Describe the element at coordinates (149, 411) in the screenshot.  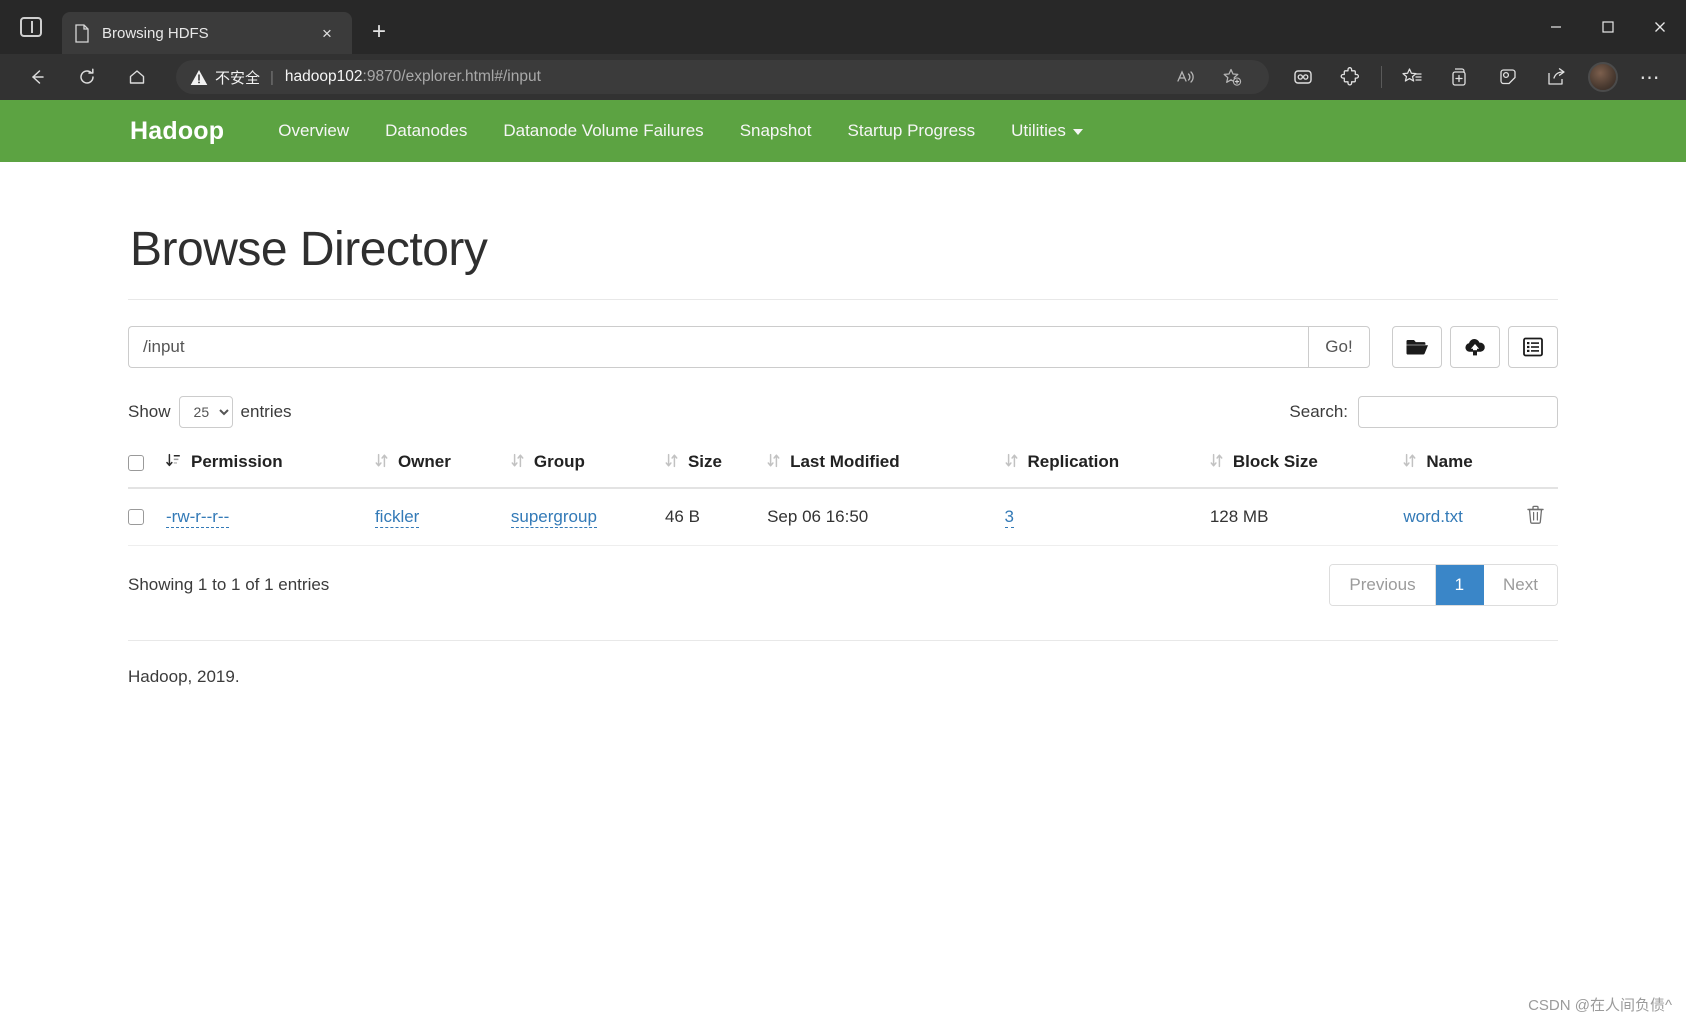
I see `show-entries-label: Show` at that location.